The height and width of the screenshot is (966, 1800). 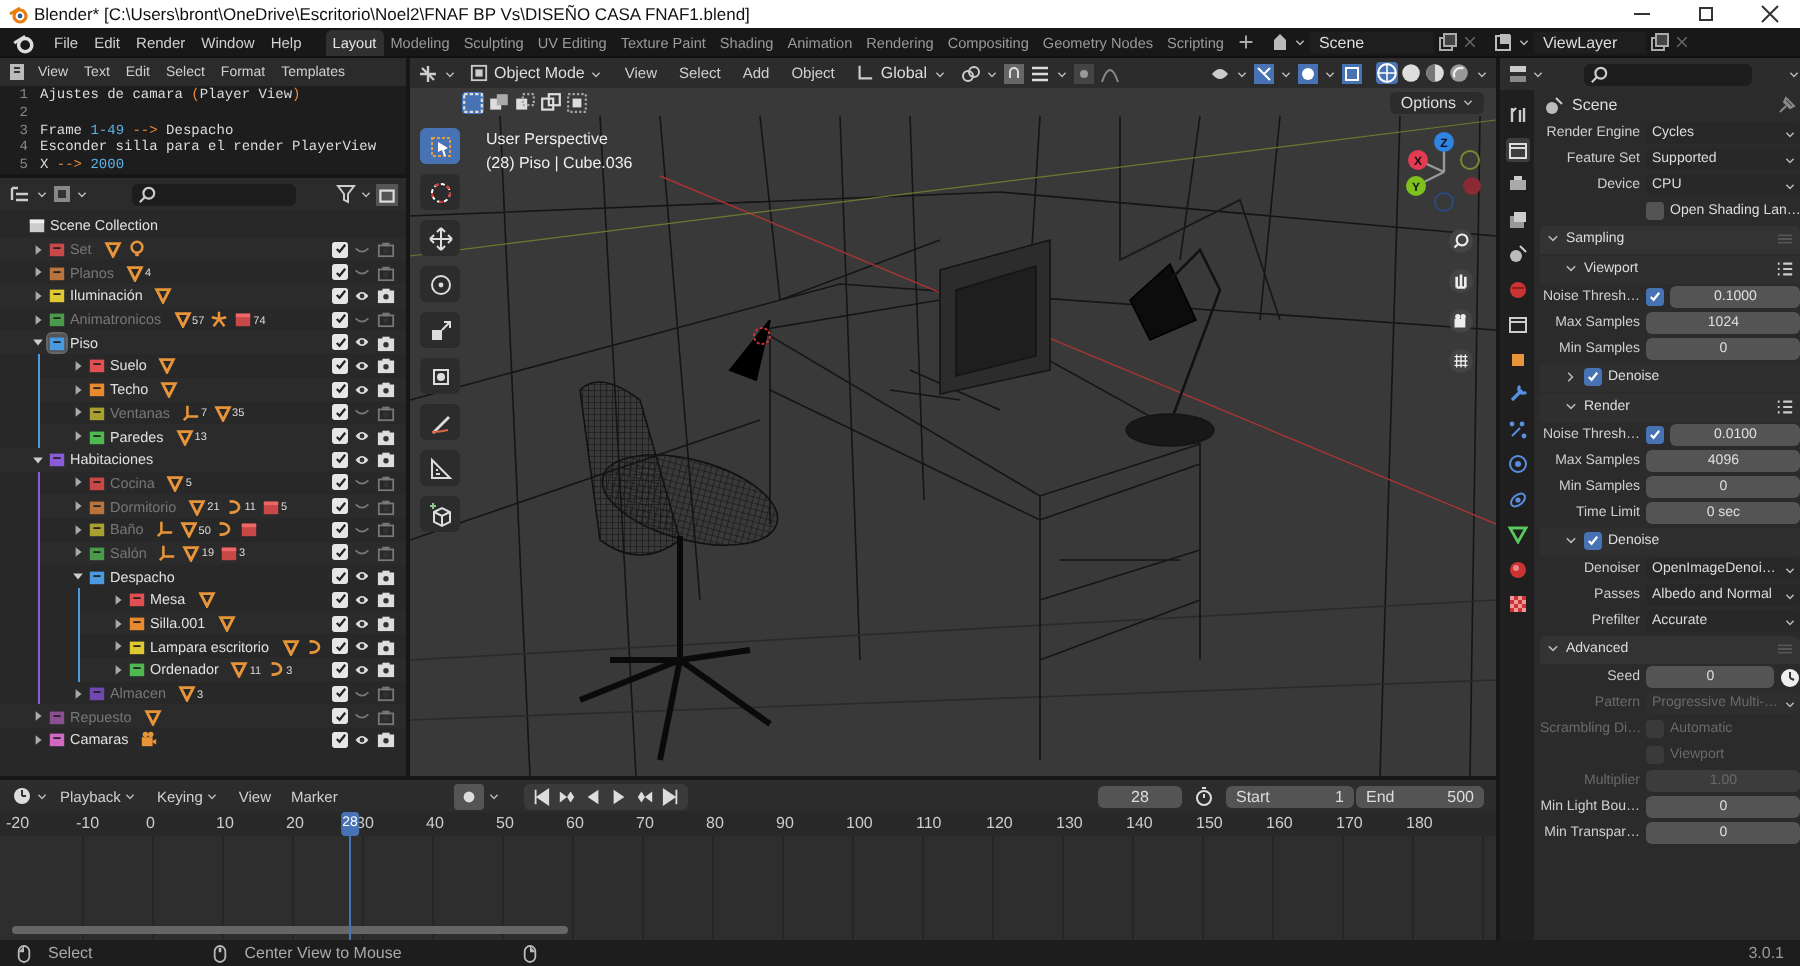 What do you see at coordinates (1352, 73) in the screenshot?
I see `xray-icon` at bounding box center [1352, 73].